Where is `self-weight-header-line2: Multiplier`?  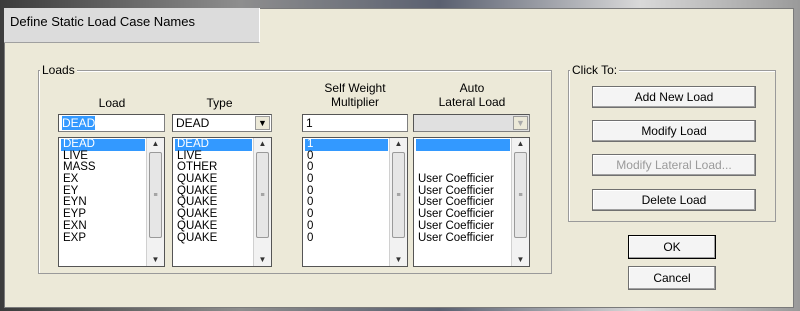
self-weight-header-line2: Multiplier is located at coordinates (354, 102).